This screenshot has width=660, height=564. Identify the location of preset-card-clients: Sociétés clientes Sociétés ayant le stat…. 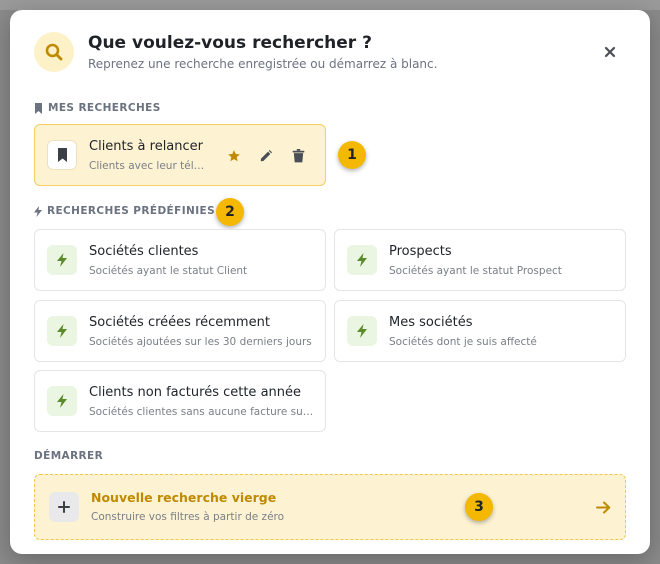
(180, 260).